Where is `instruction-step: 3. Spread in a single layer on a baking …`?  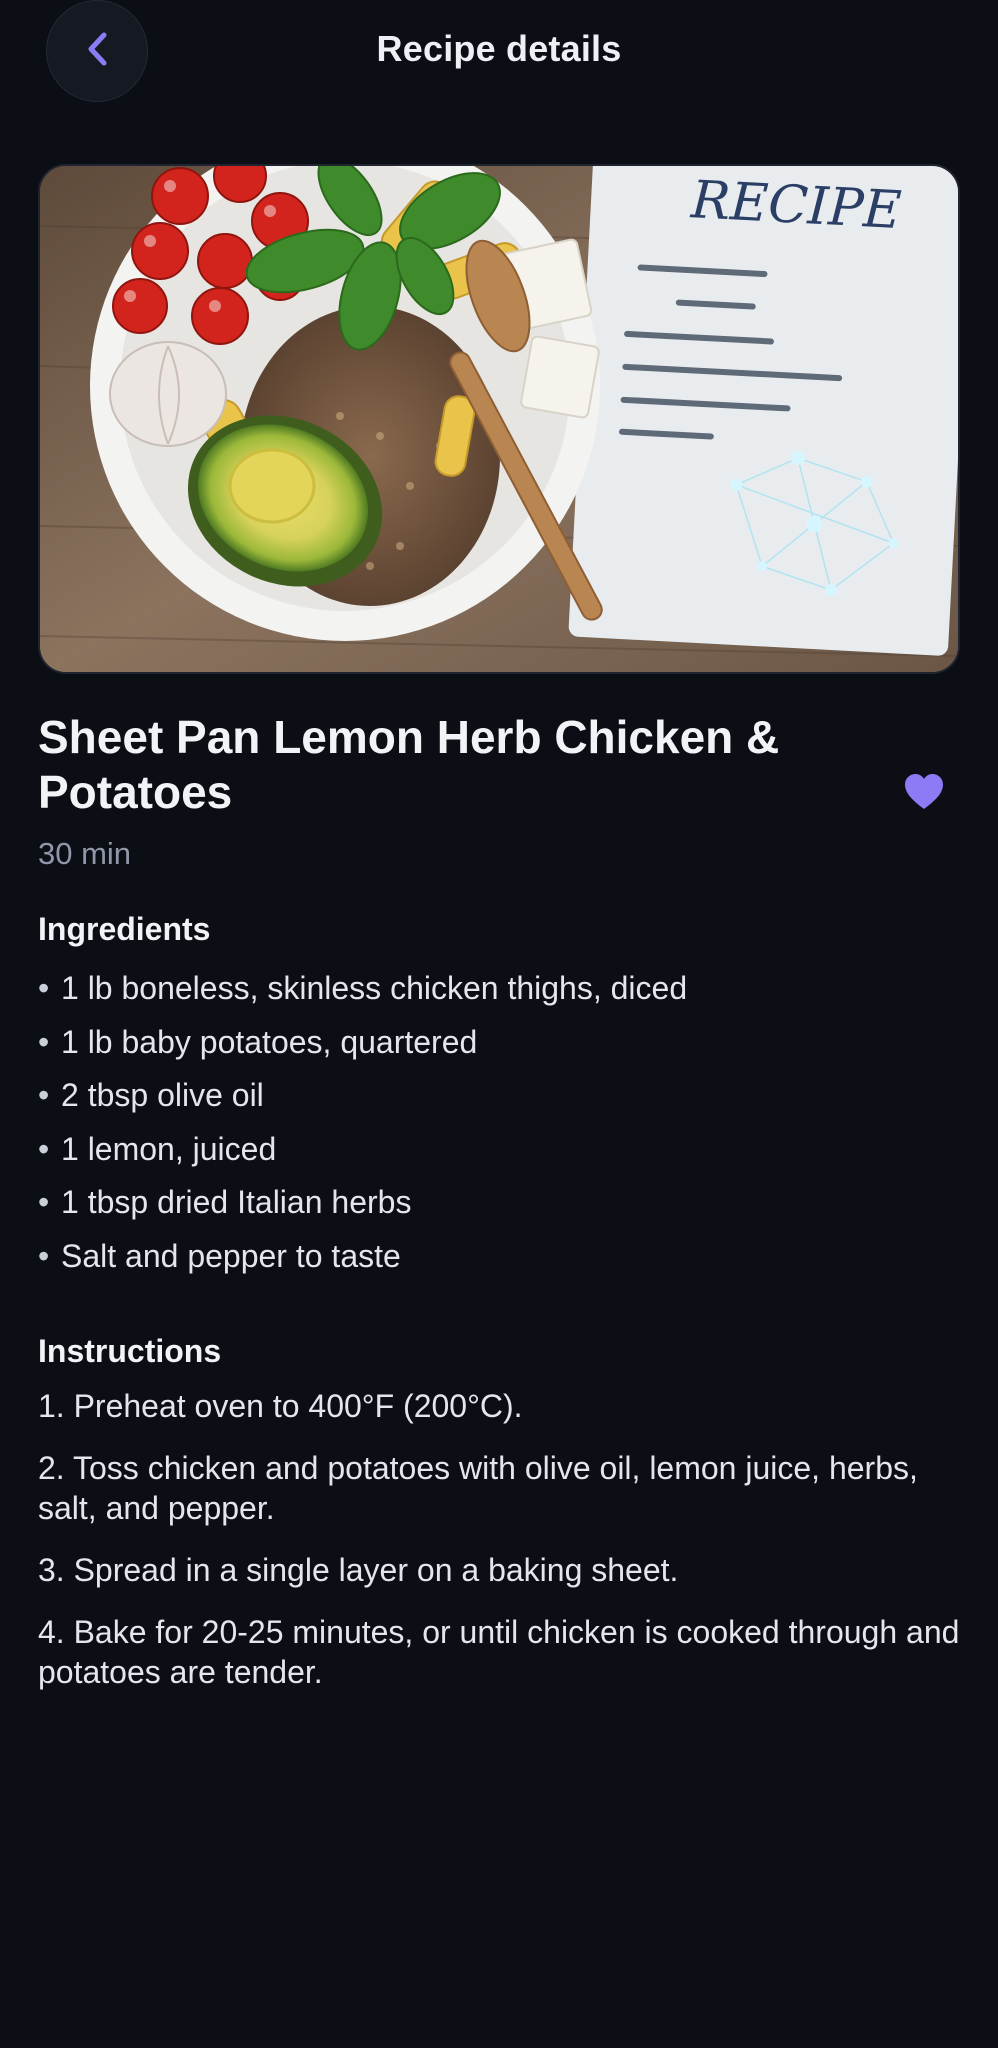 instruction-step: 3. Spread in a single layer on a baking … is located at coordinates (358, 1570).